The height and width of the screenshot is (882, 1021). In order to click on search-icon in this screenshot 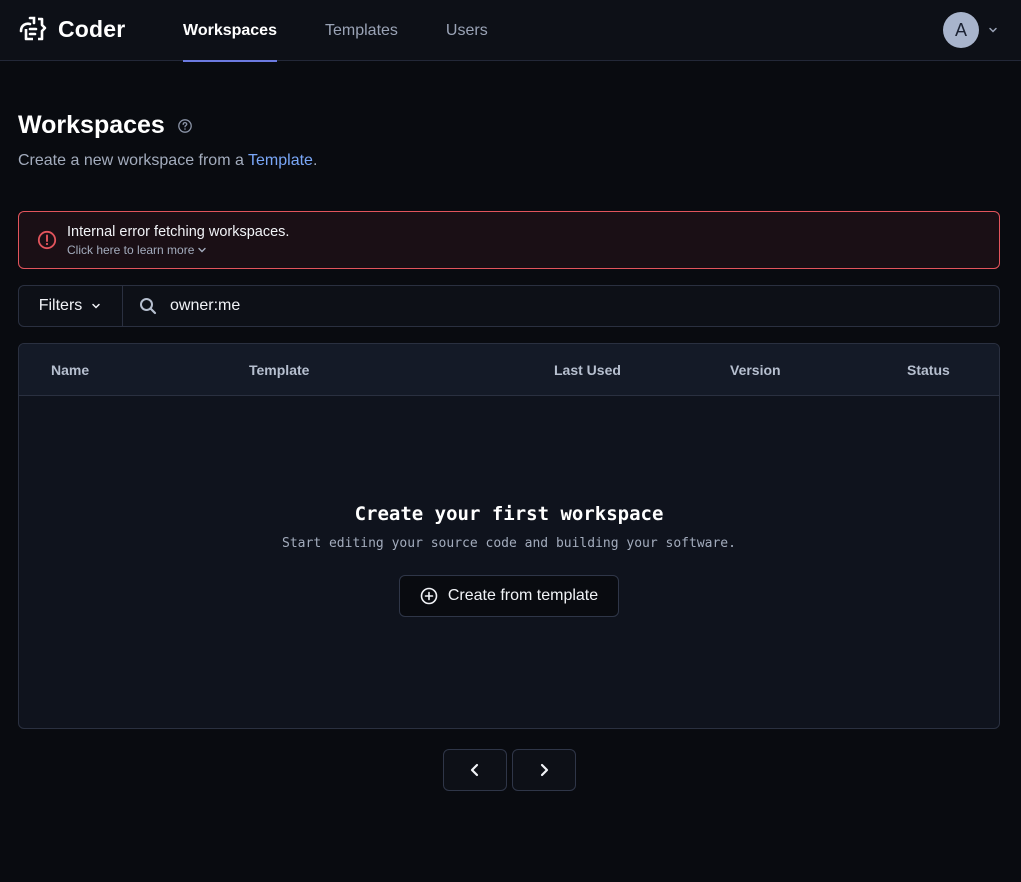, I will do `click(148, 306)`.